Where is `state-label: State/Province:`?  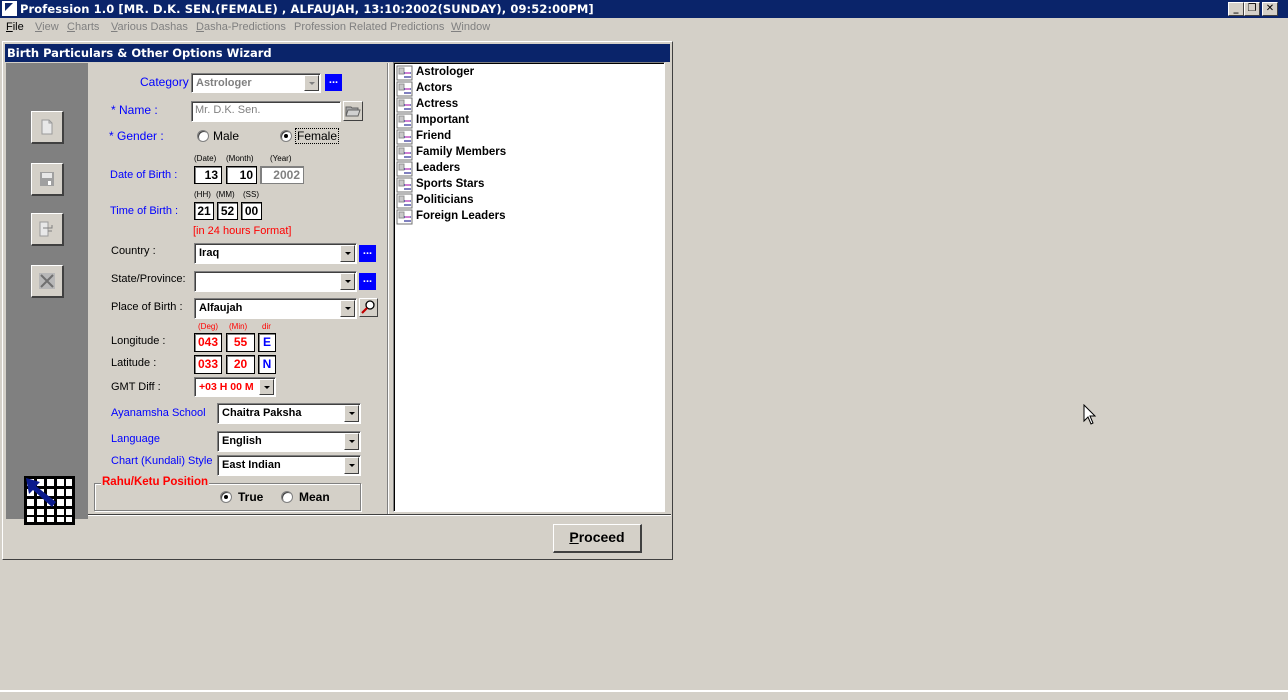
state-label: State/Province: is located at coordinates (148, 279).